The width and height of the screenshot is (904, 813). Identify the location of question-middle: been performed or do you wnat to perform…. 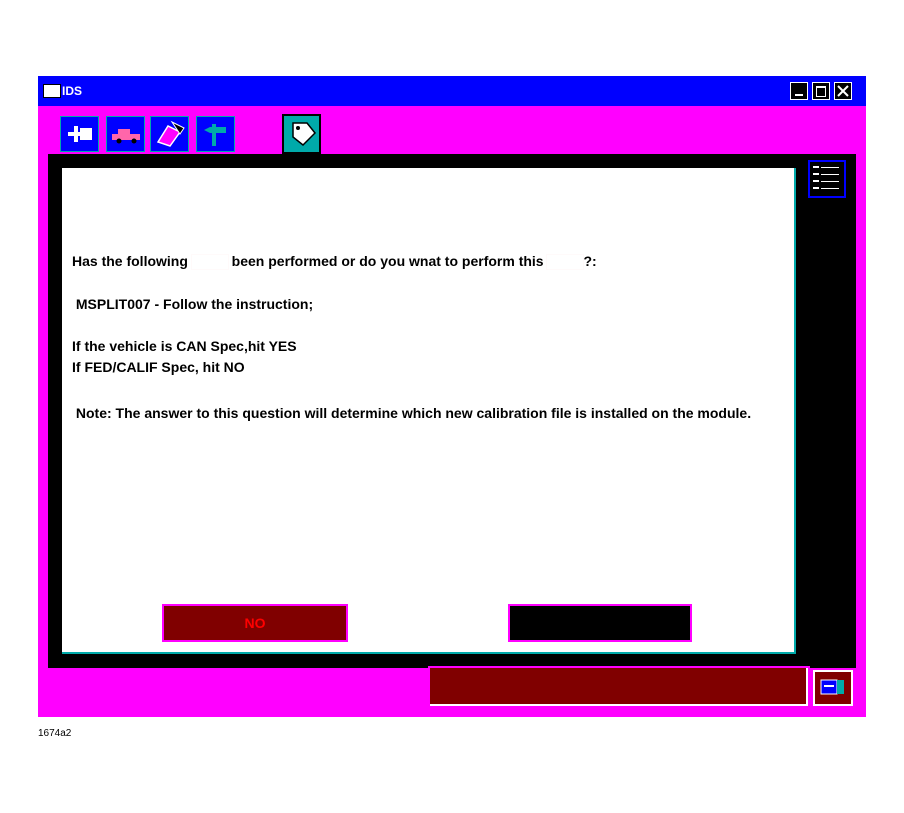
(387, 261).